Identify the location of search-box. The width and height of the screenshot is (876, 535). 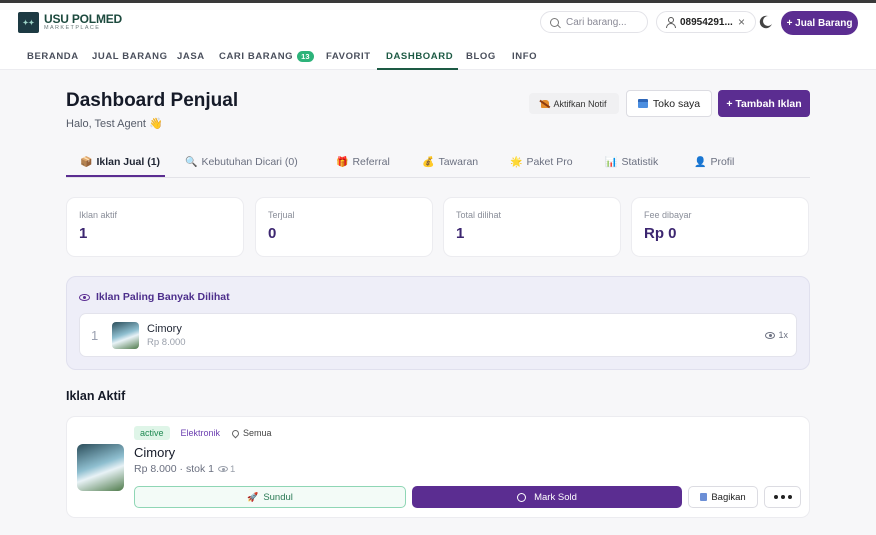
(594, 22).